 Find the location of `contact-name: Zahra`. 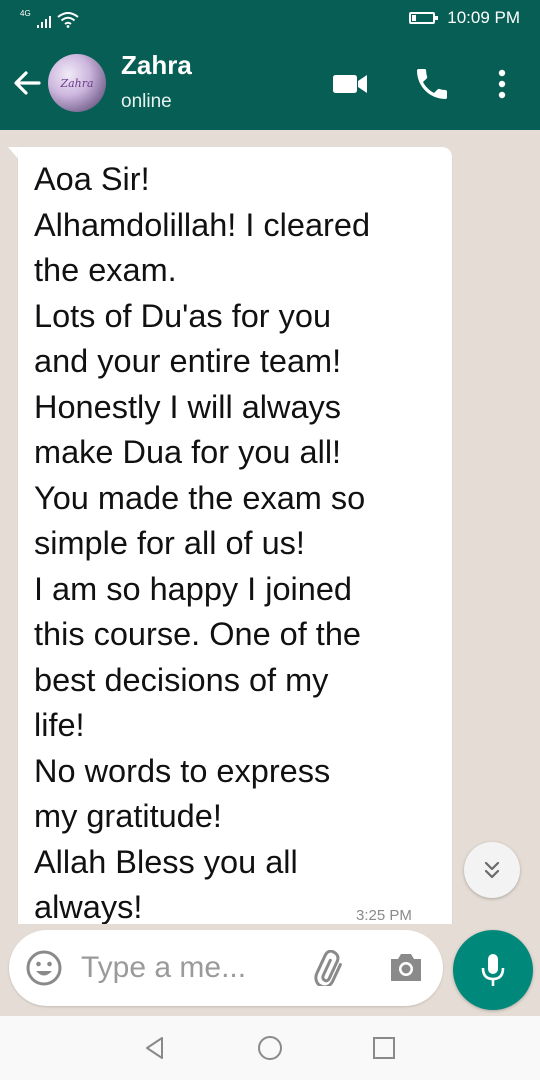

contact-name: Zahra is located at coordinates (156, 65).